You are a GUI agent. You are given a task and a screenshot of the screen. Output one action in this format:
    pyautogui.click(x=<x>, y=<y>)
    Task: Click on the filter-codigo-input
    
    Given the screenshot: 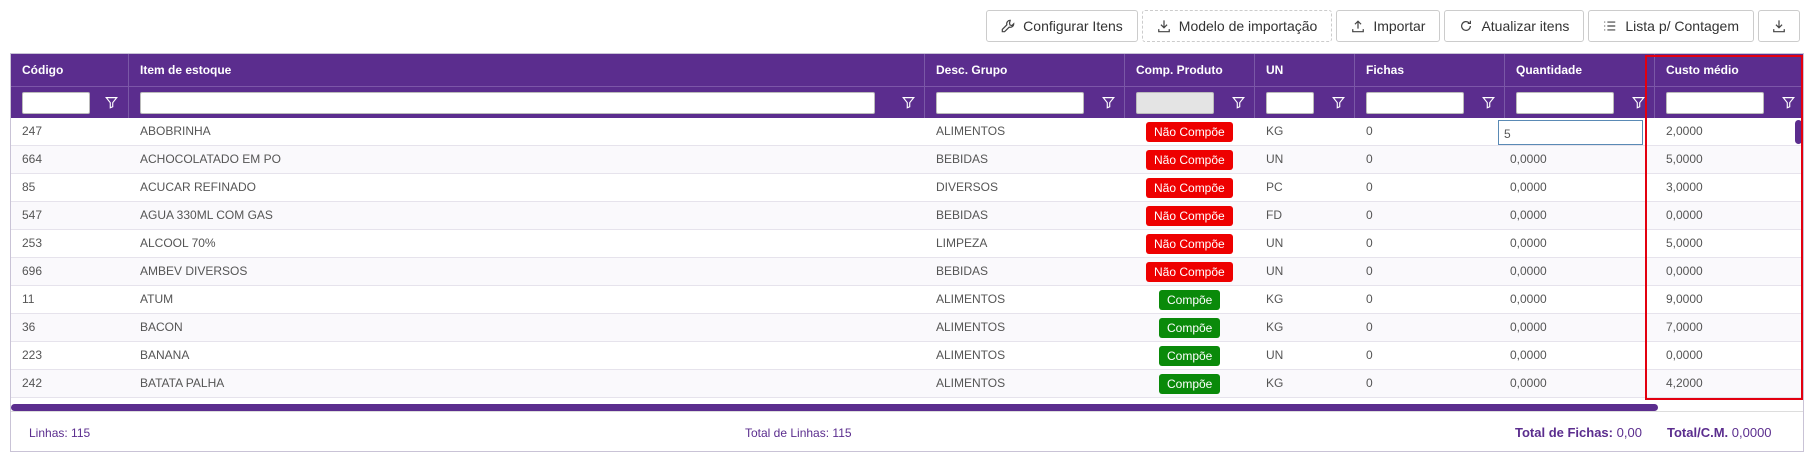 What is the action you would take?
    pyautogui.click(x=56, y=103)
    